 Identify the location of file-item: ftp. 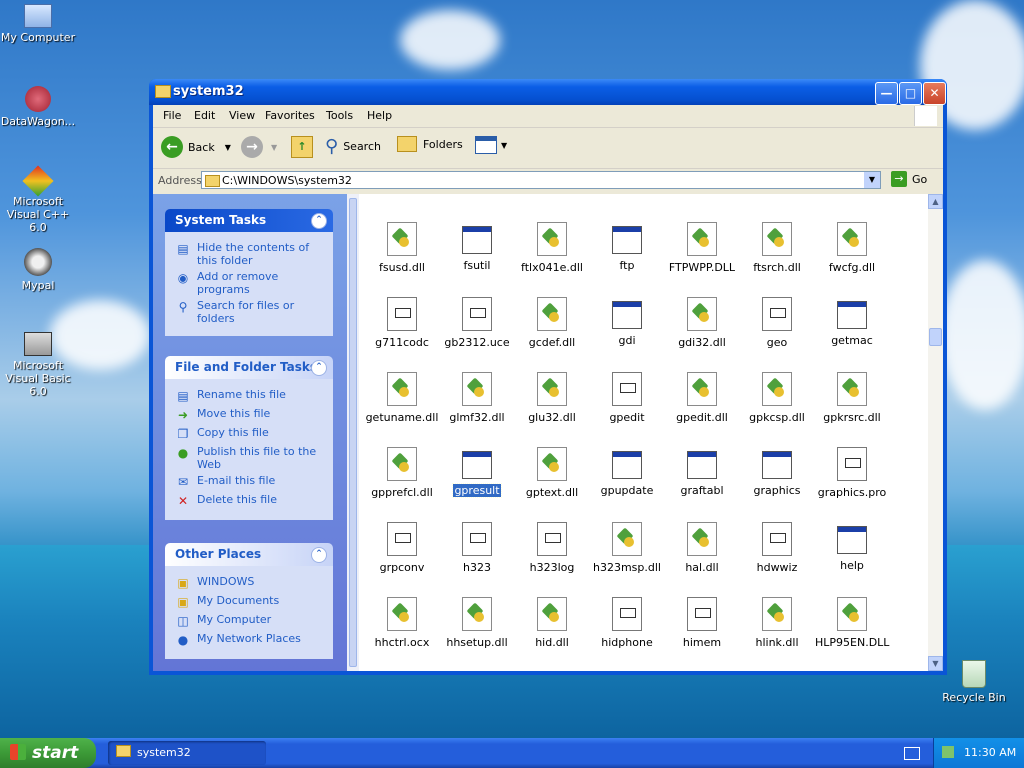
(627, 247).